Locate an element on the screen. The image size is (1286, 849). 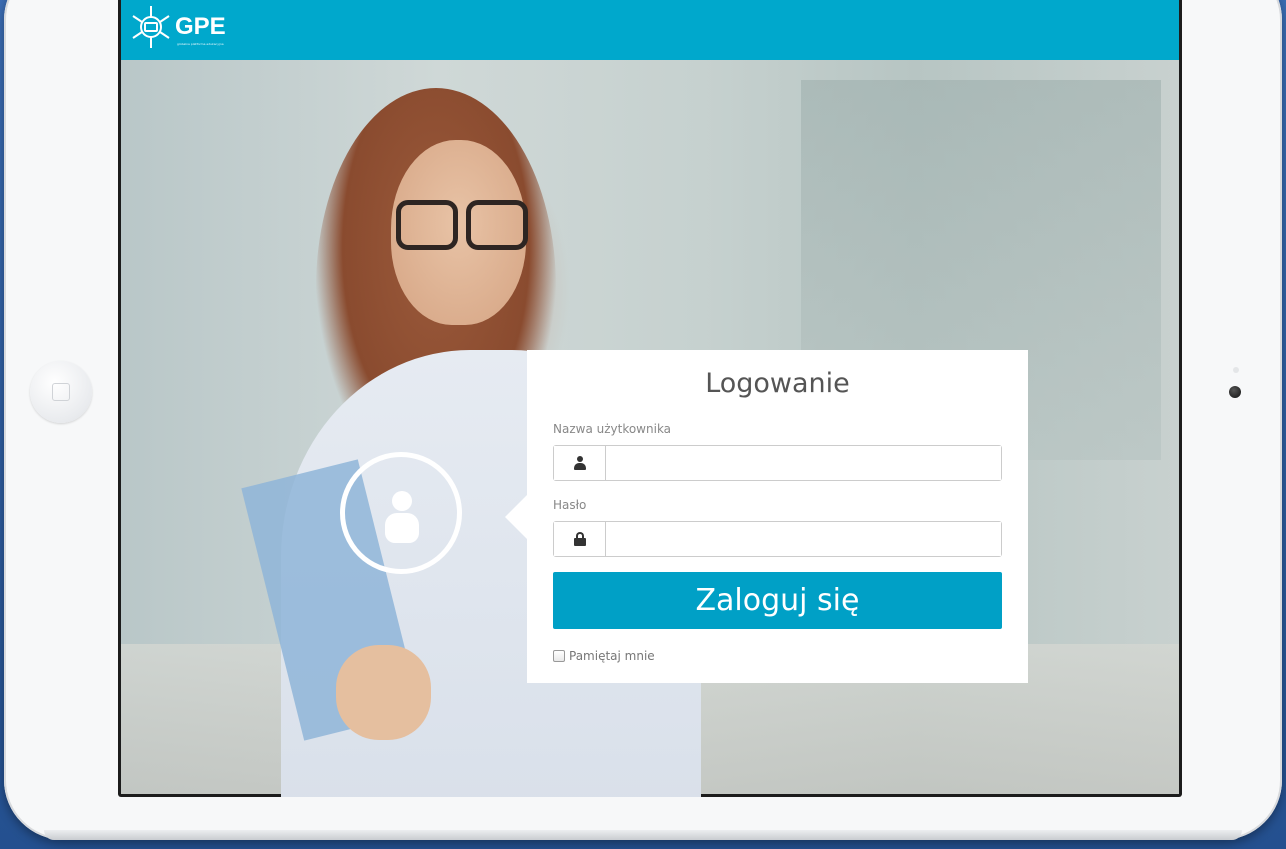
user-icon is located at coordinates (580, 463).